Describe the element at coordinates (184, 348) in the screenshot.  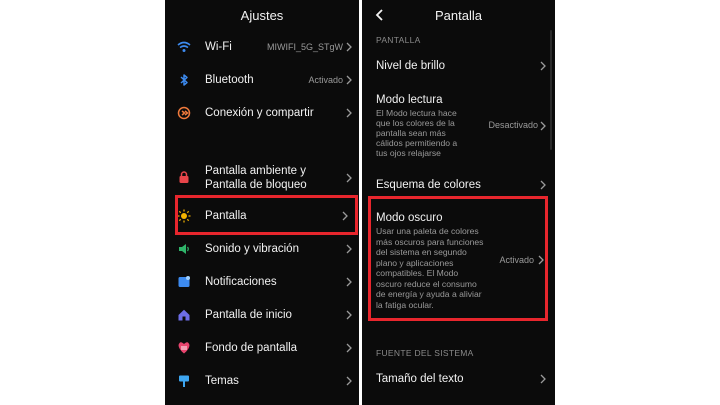
I see `wallpaper-icon` at that location.